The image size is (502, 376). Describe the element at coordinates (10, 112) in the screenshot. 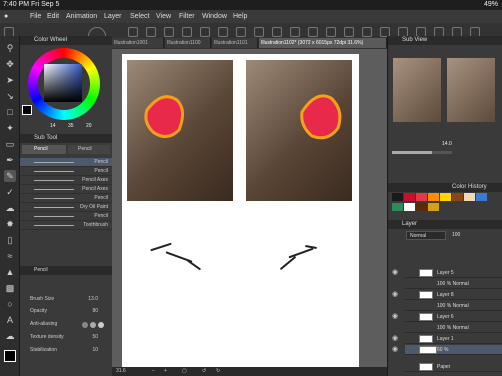

I see `selection-tool-icon: □` at that location.